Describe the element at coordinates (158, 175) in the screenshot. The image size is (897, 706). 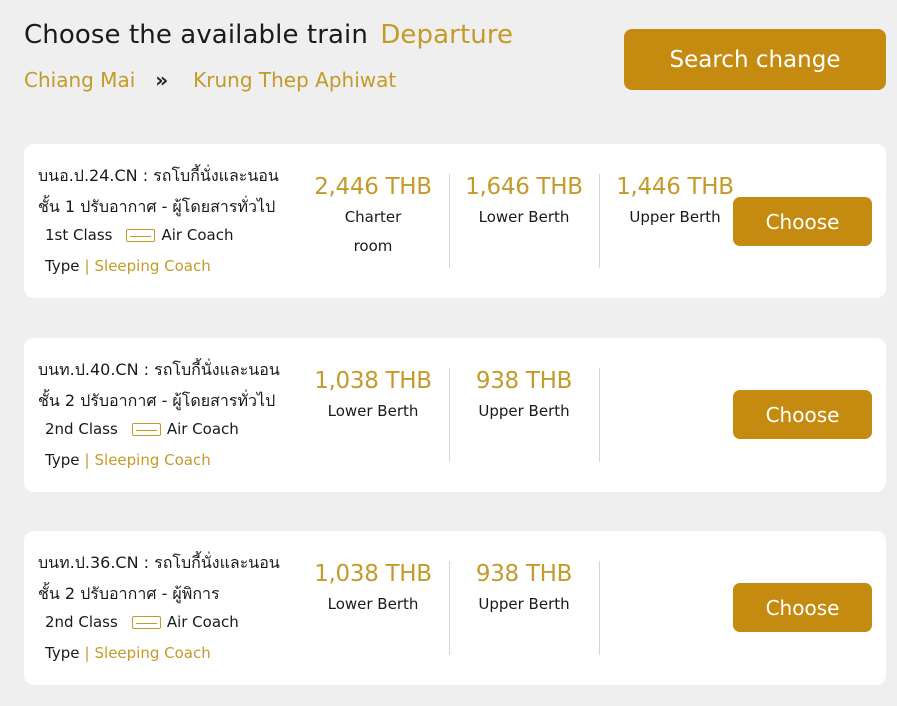
I see `train-name-line1: บนอ.ป.24.CN : รถโบกี้นั่งและนอน` at that location.